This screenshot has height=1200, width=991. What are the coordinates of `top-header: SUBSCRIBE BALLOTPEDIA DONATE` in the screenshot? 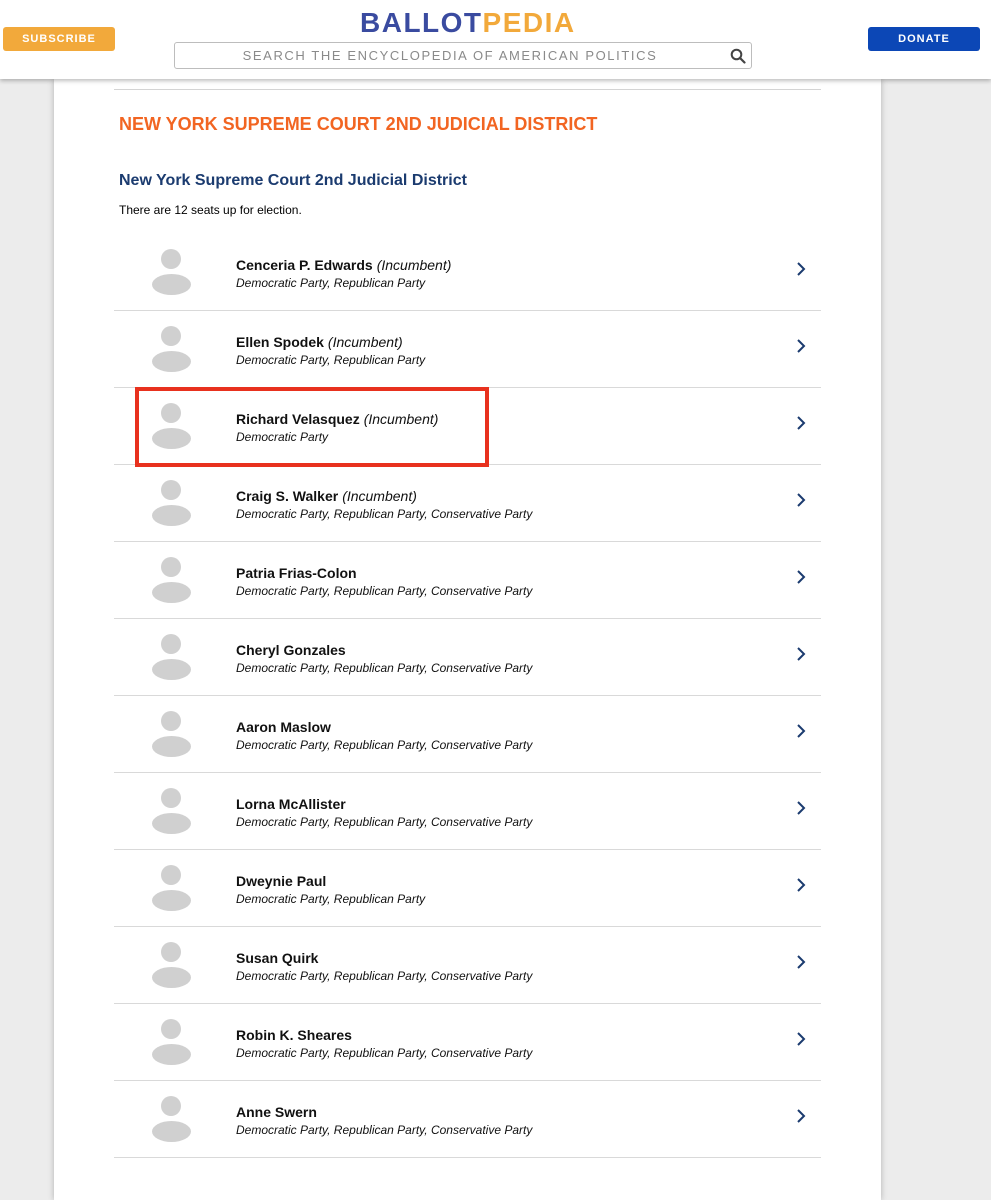 It's located at (495, 39).